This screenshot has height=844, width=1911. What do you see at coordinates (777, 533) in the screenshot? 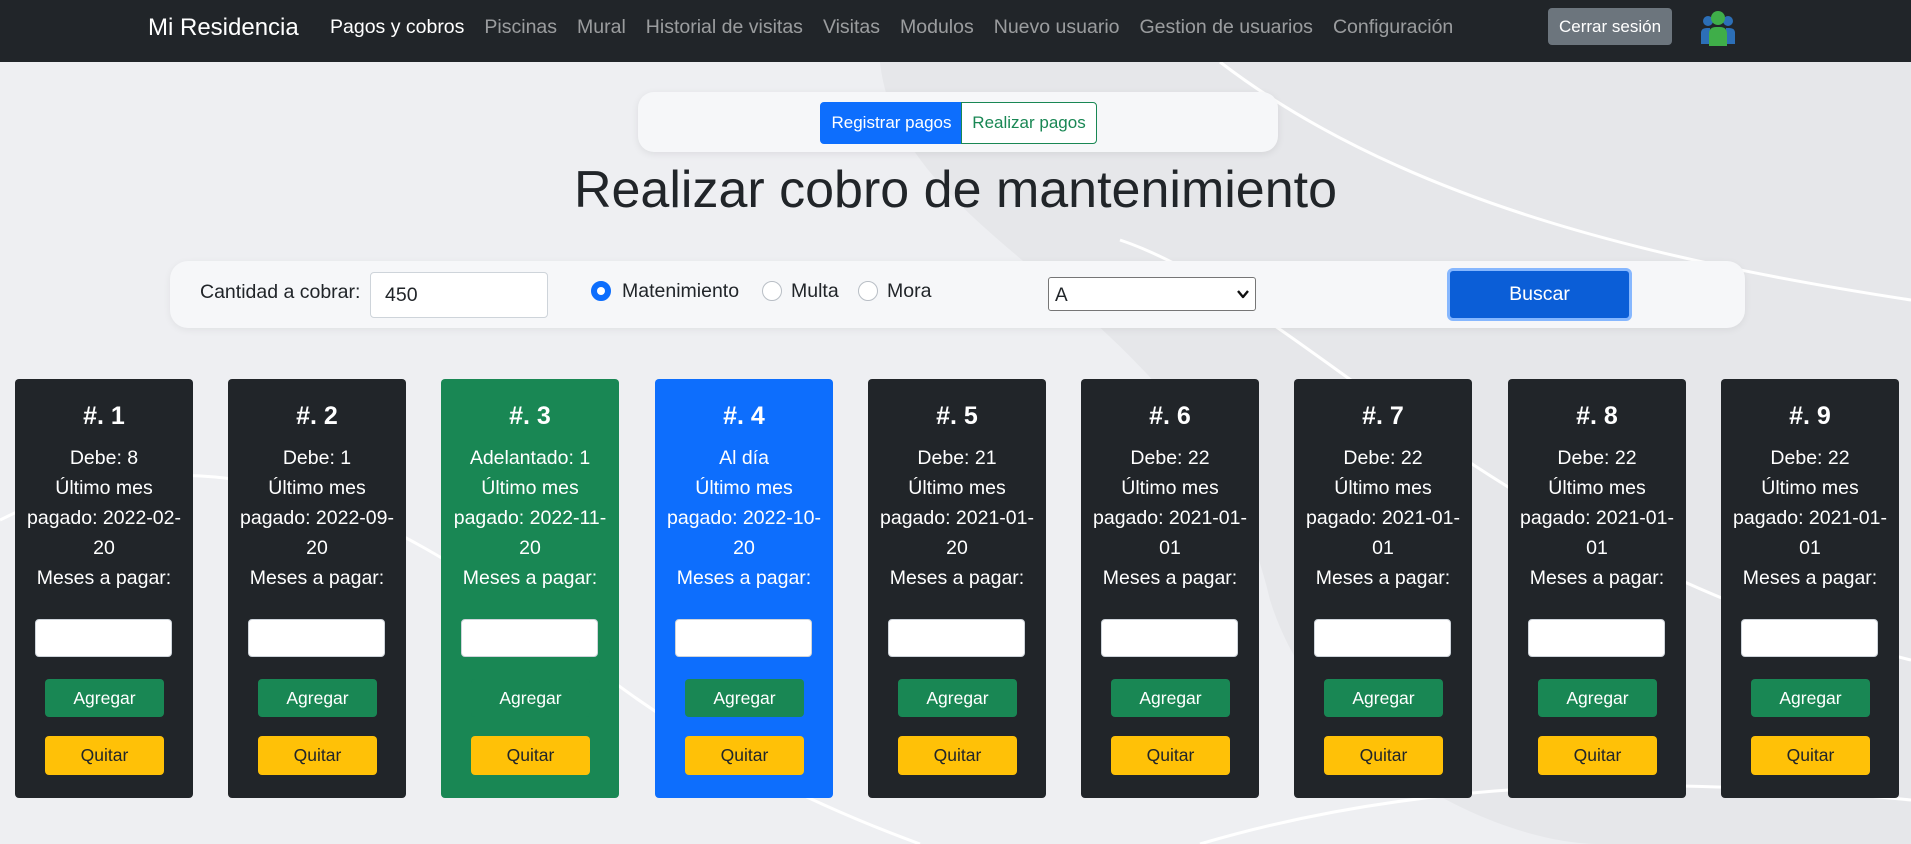
I see `last-paid-date: 2022-10-20` at bounding box center [777, 533].